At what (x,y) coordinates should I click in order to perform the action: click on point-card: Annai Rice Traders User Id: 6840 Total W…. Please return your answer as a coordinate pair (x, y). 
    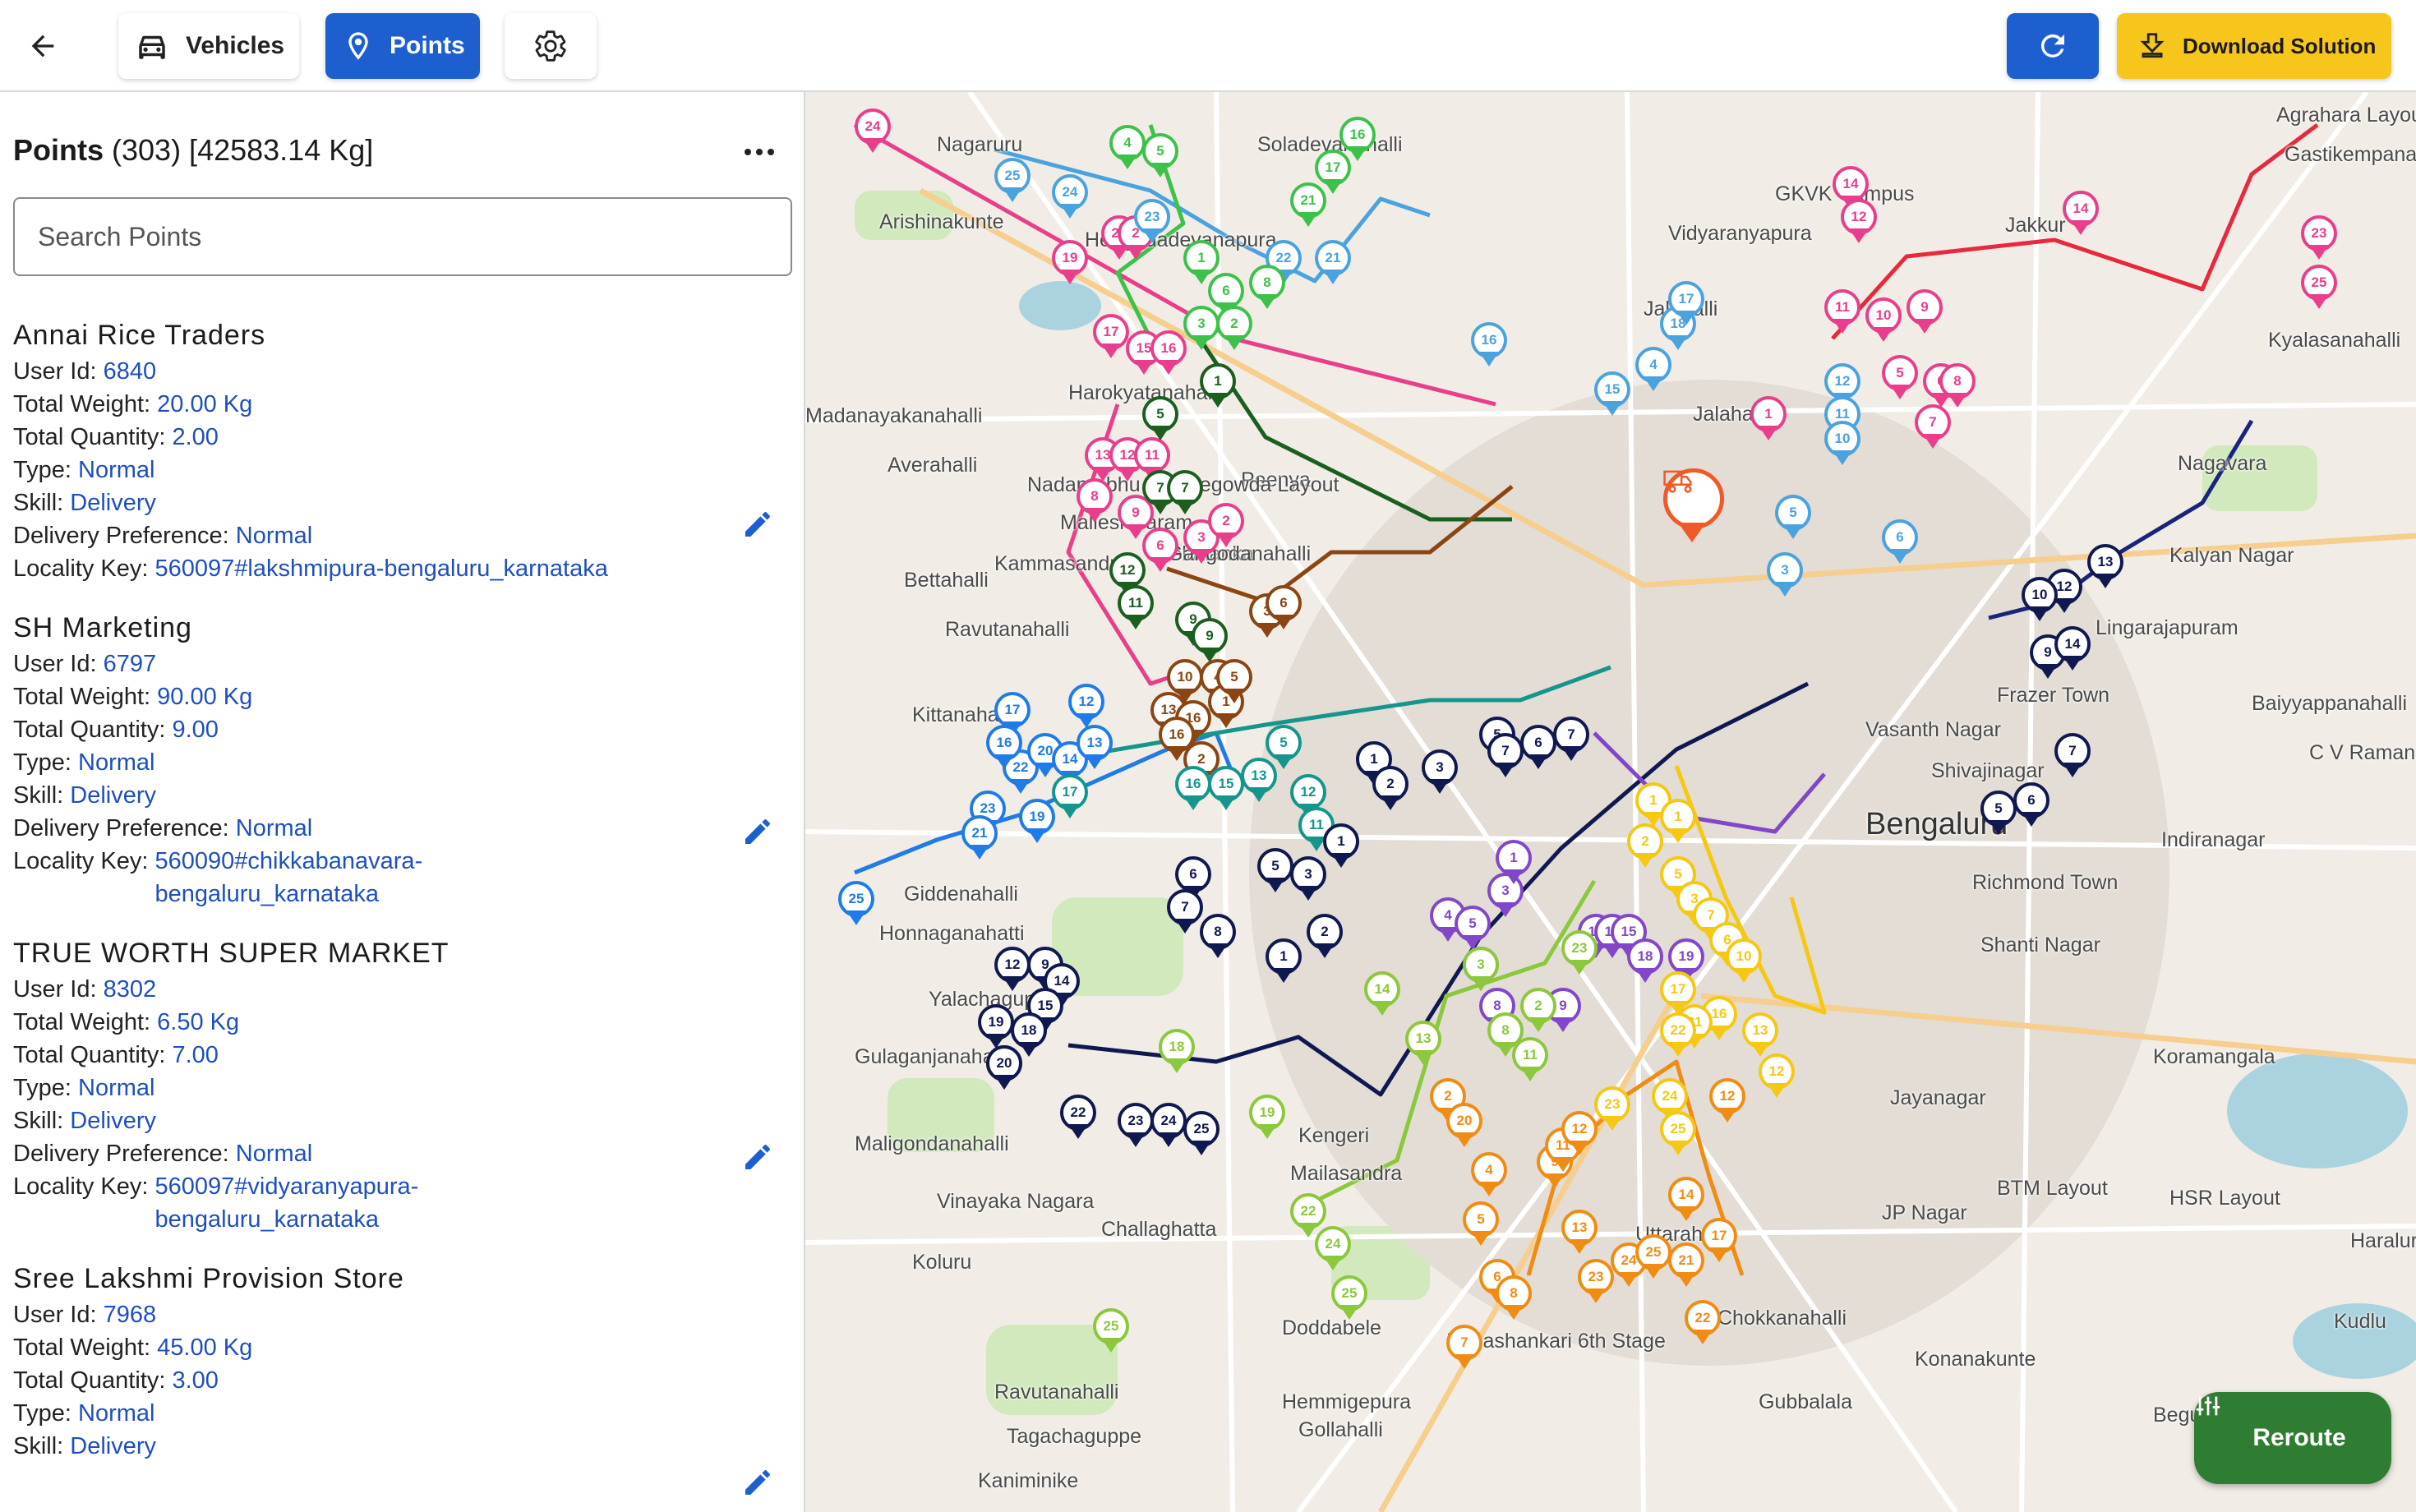
    Looking at the image, I should click on (402, 450).